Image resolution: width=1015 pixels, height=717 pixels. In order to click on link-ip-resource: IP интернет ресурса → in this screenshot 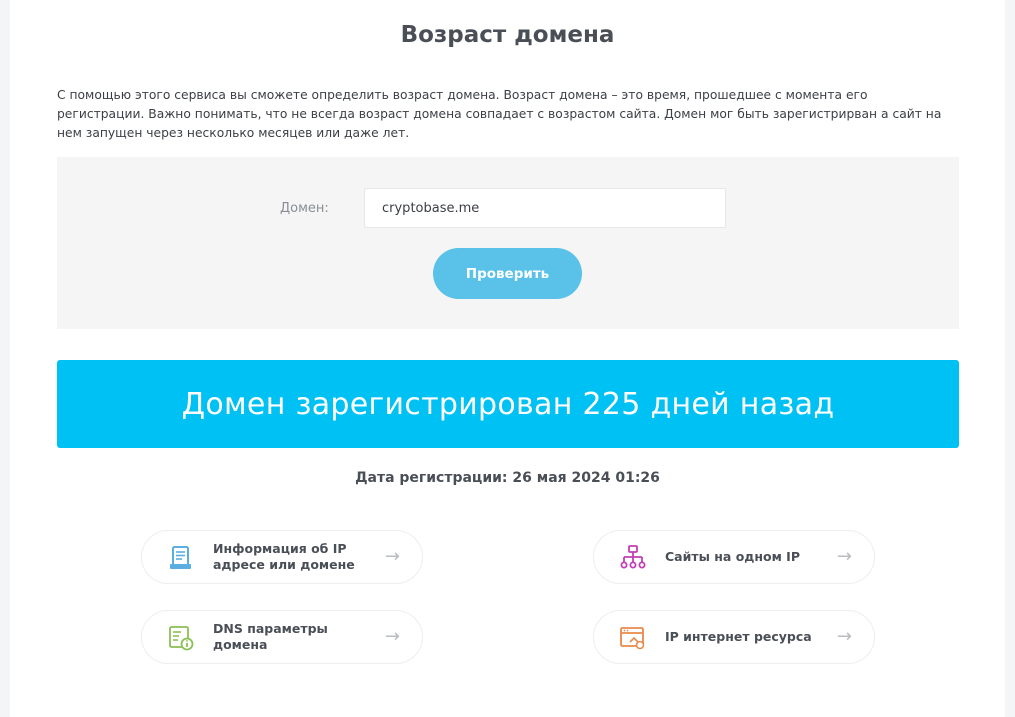, I will do `click(734, 637)`.